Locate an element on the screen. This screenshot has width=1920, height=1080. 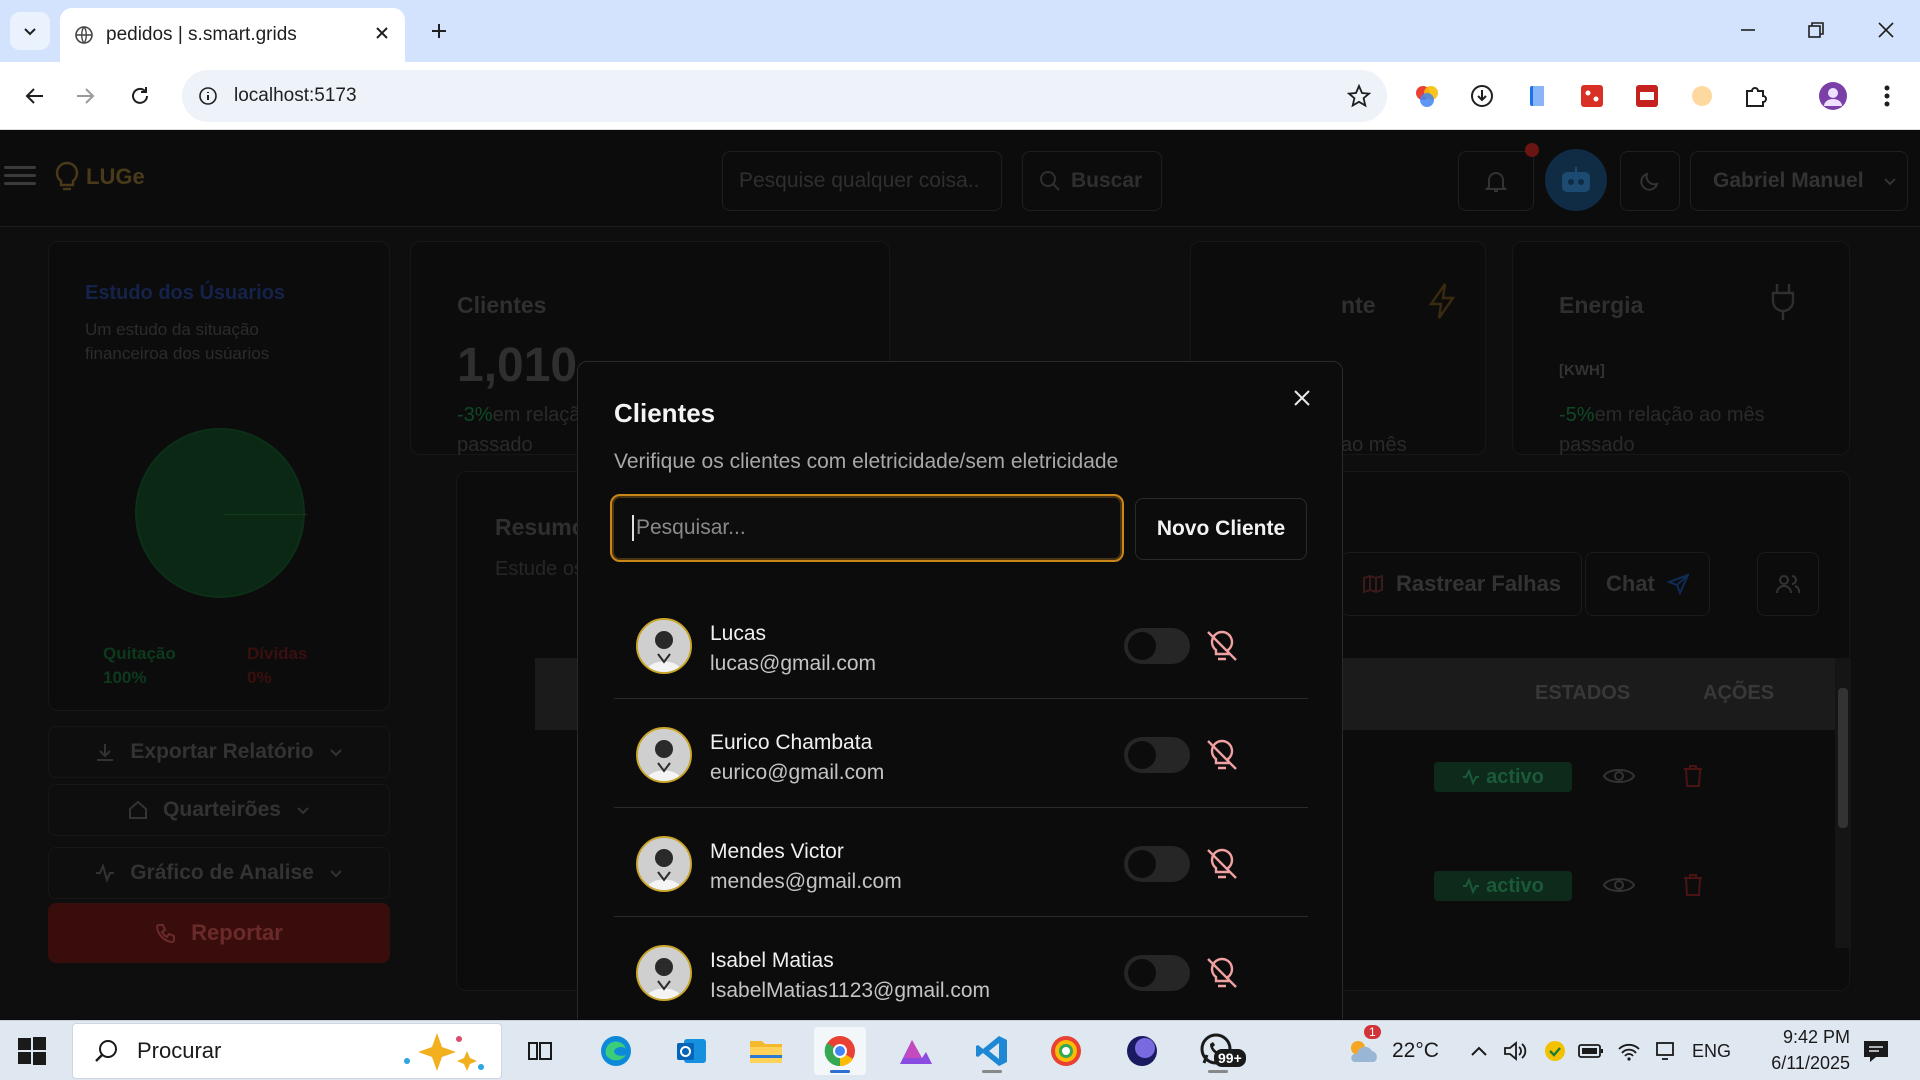
extension-colors-icon is located at coordinates (1427, 96).